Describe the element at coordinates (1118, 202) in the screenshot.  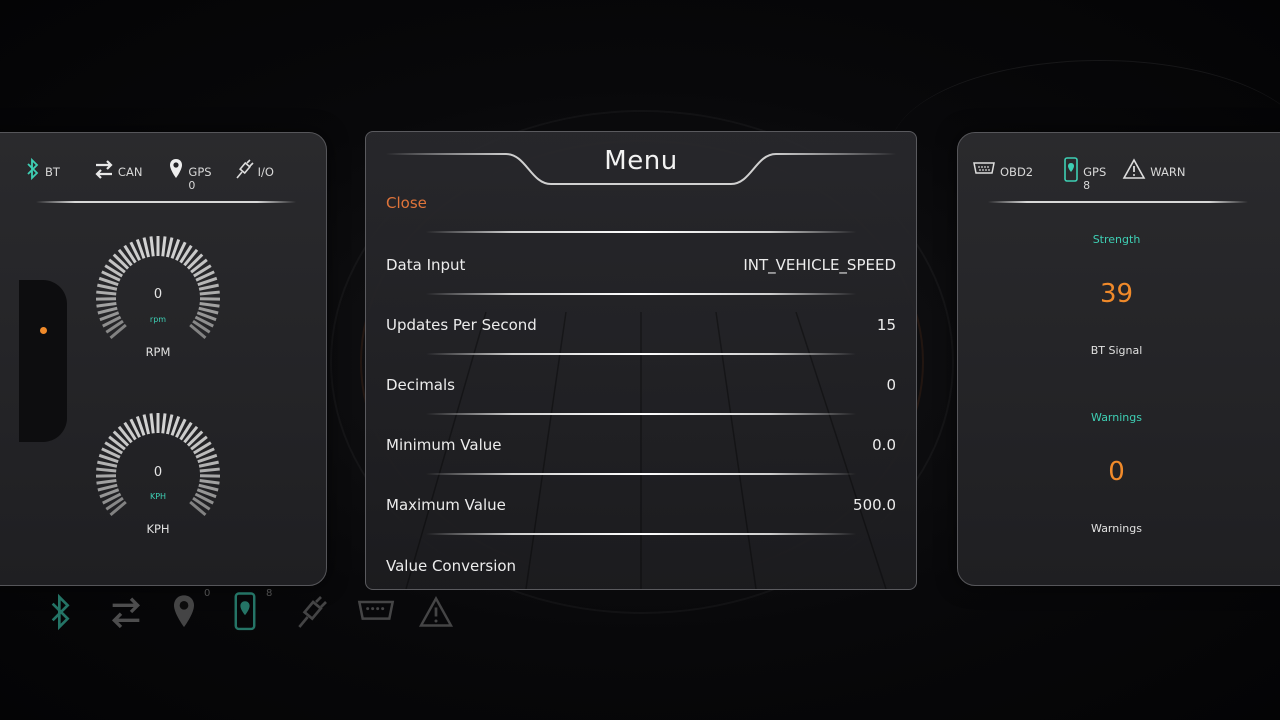
I see `right-panel-divider` at that location.